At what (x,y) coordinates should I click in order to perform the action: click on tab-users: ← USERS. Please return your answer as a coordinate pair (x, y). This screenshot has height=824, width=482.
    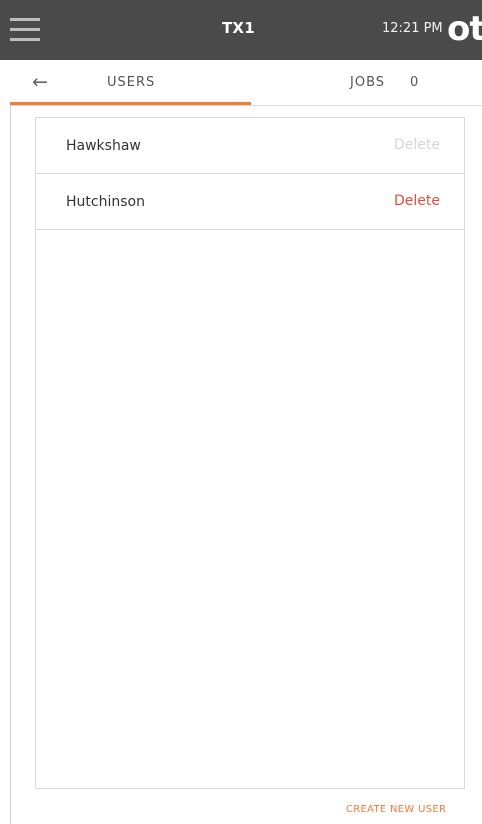
    Looking at the image, I should click on (130, 82).